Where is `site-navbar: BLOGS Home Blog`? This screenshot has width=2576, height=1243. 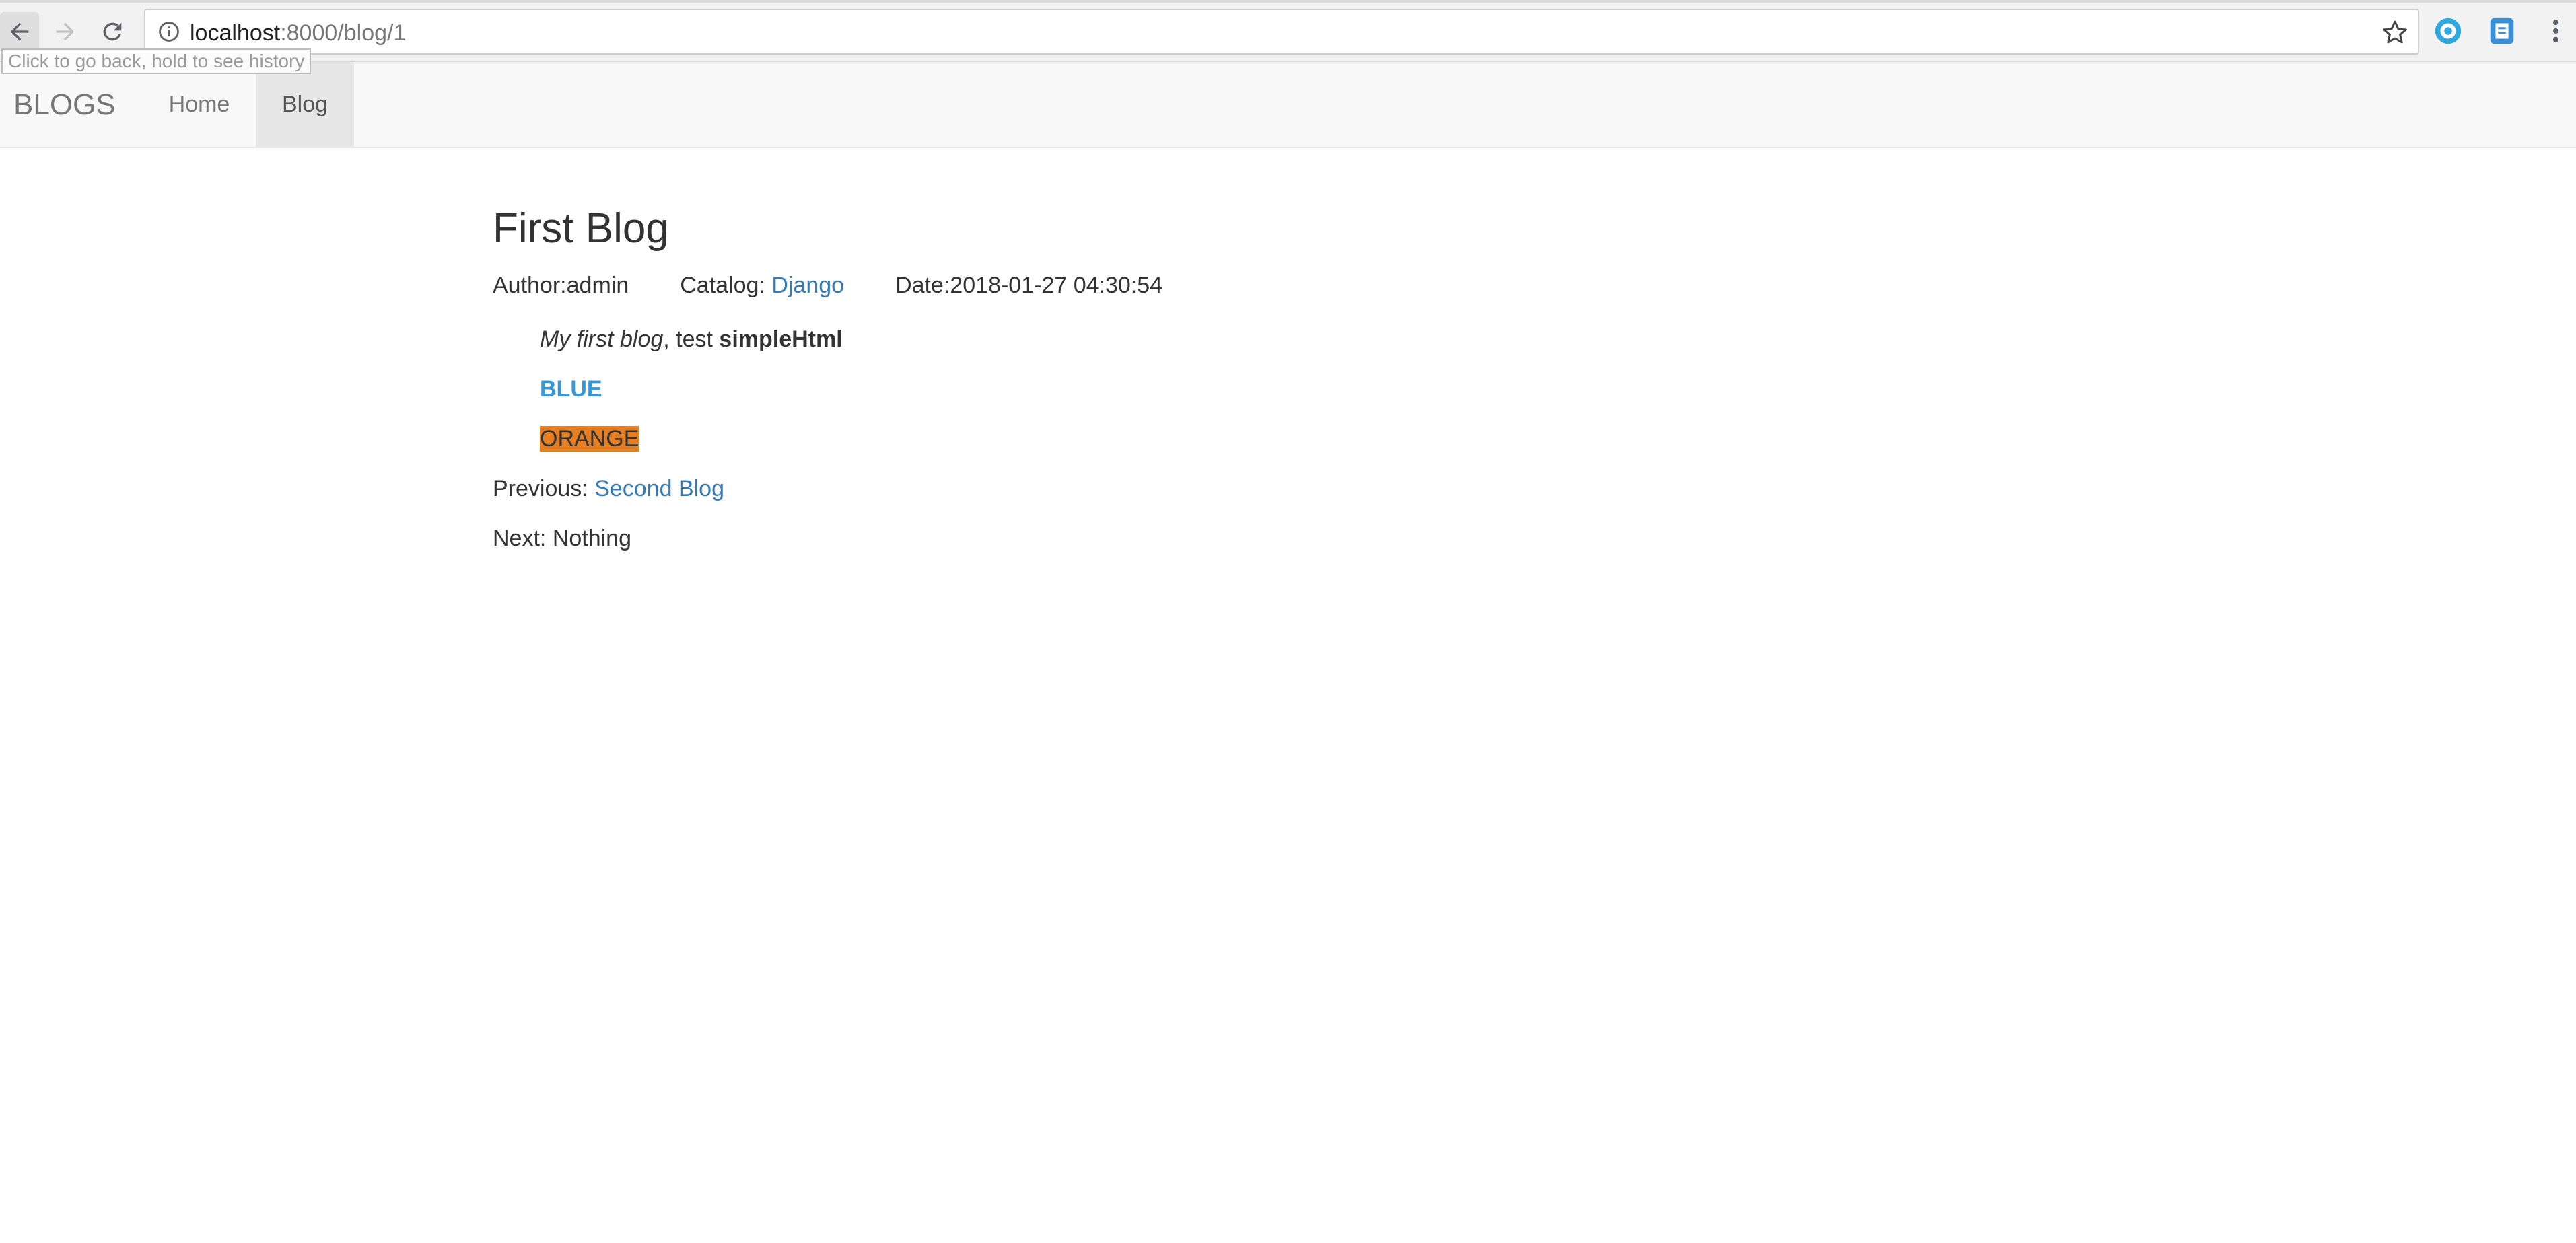 site-navbar: BLOGS Home Blog is located at coordinates (1288, 105).